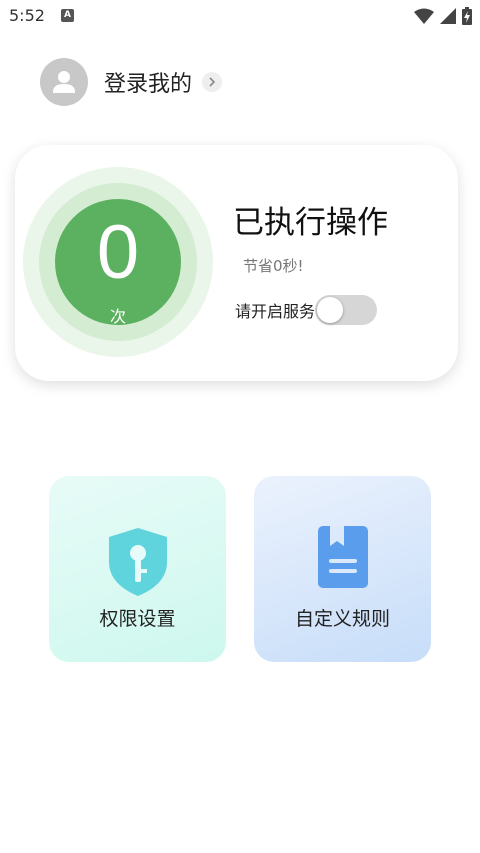 Image resolution: width=480 pixels, height=853 pixels. What do you see at coordinates (275, 311) in the screenshot?
I see `service-label: 请开启服务` at bounding box center [275, 311].